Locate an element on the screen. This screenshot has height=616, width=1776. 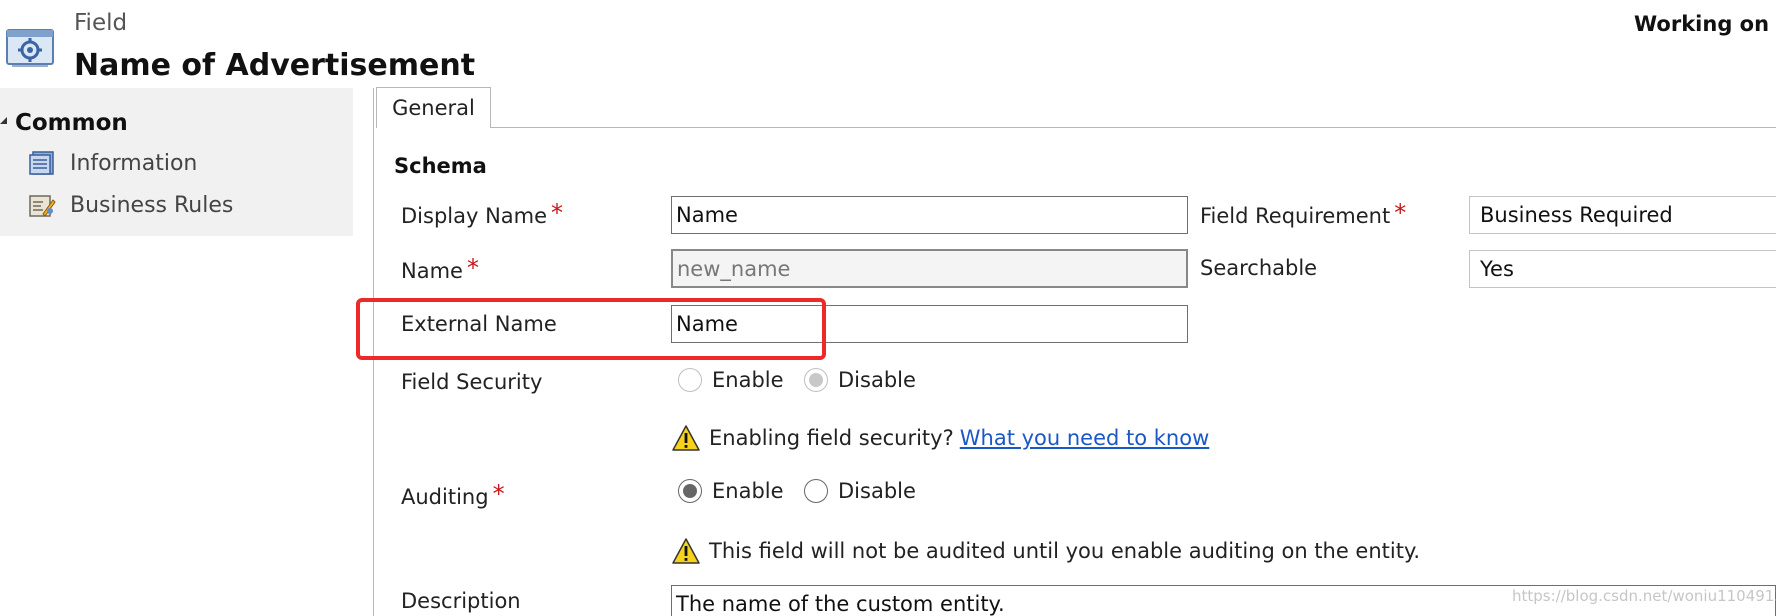
nav-item-business-rules: Business Rules is located at coordinates (130, 205).